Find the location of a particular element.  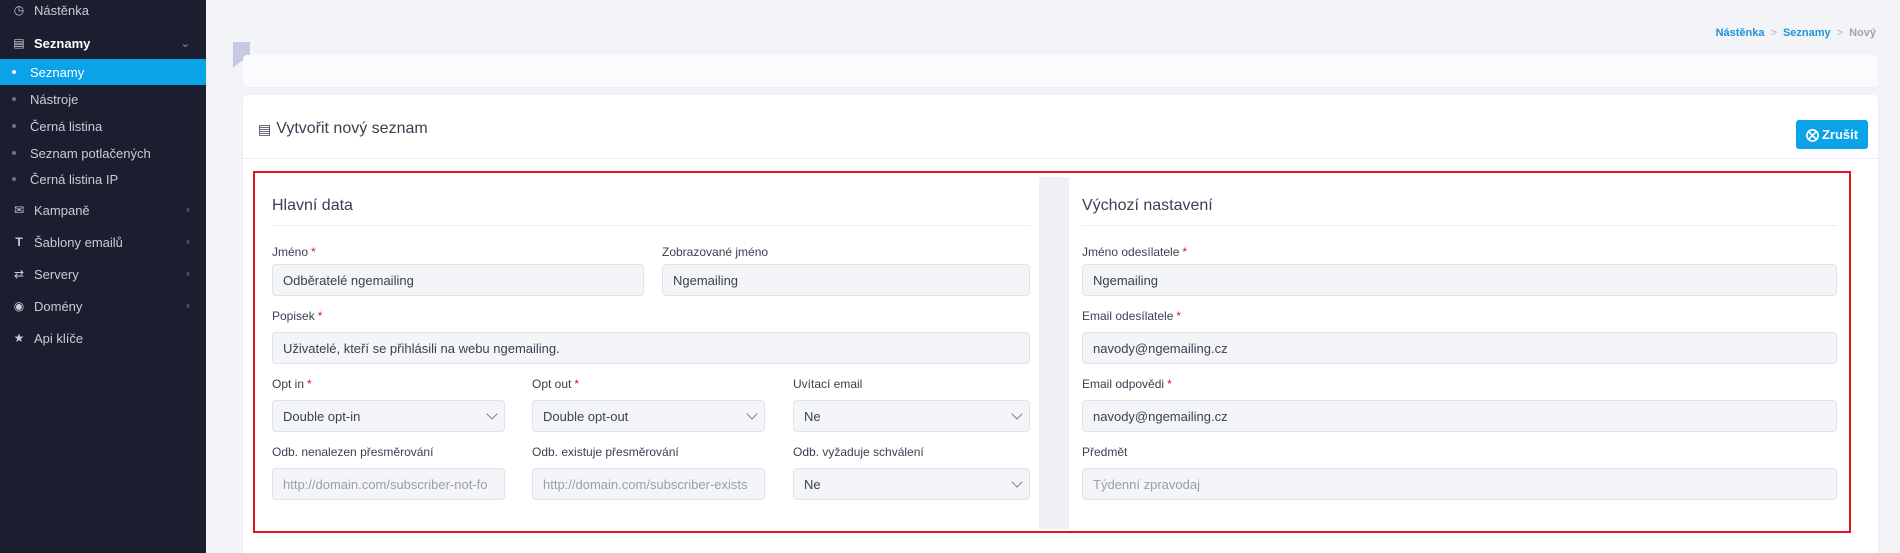

card-title-text: Vytvořit nový seznam is located at coordinates (352, 128).